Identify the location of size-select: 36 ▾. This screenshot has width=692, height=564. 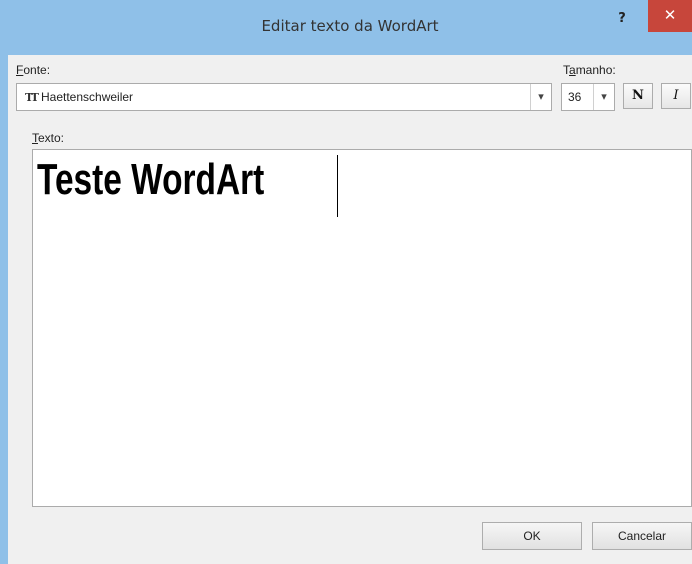
(588, 97).